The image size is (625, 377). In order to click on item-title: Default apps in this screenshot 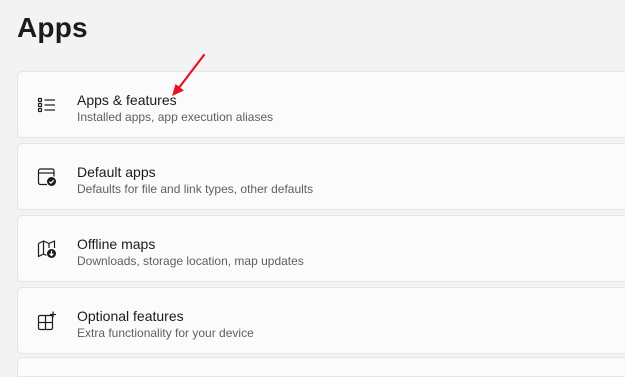, I will do `click(116, 172)`.